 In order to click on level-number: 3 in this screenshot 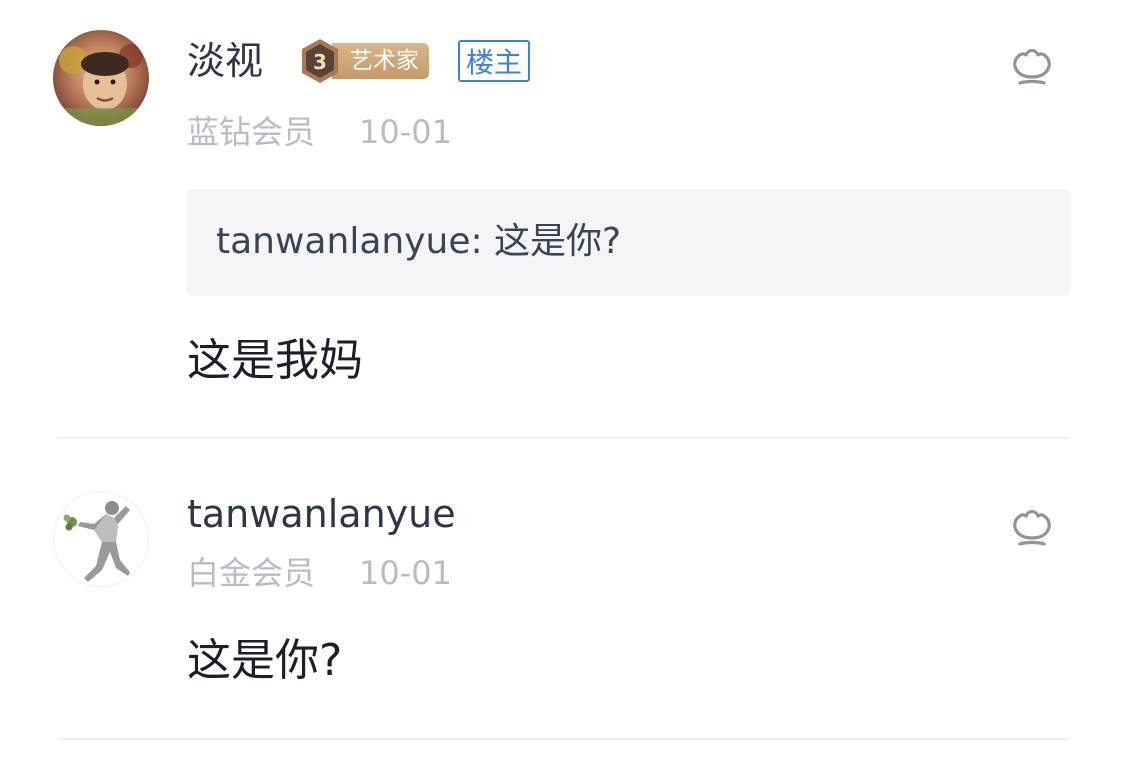, I will do `click(320, 62)`.